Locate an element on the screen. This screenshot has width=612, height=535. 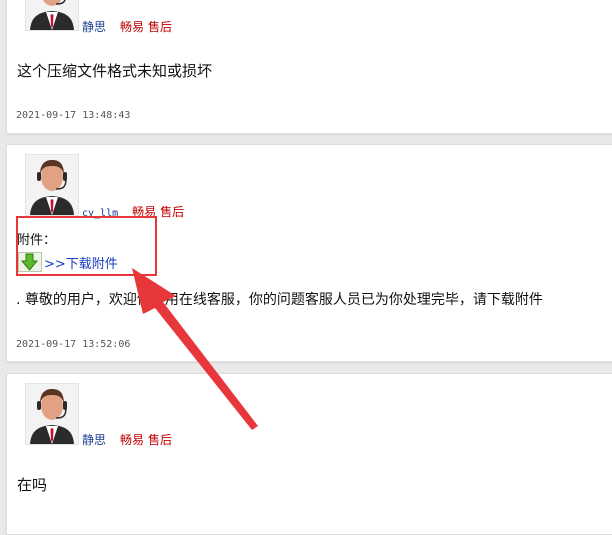
message-text: 这个压缩文件格式未知或损坏 is located at coordinates (115, 71).